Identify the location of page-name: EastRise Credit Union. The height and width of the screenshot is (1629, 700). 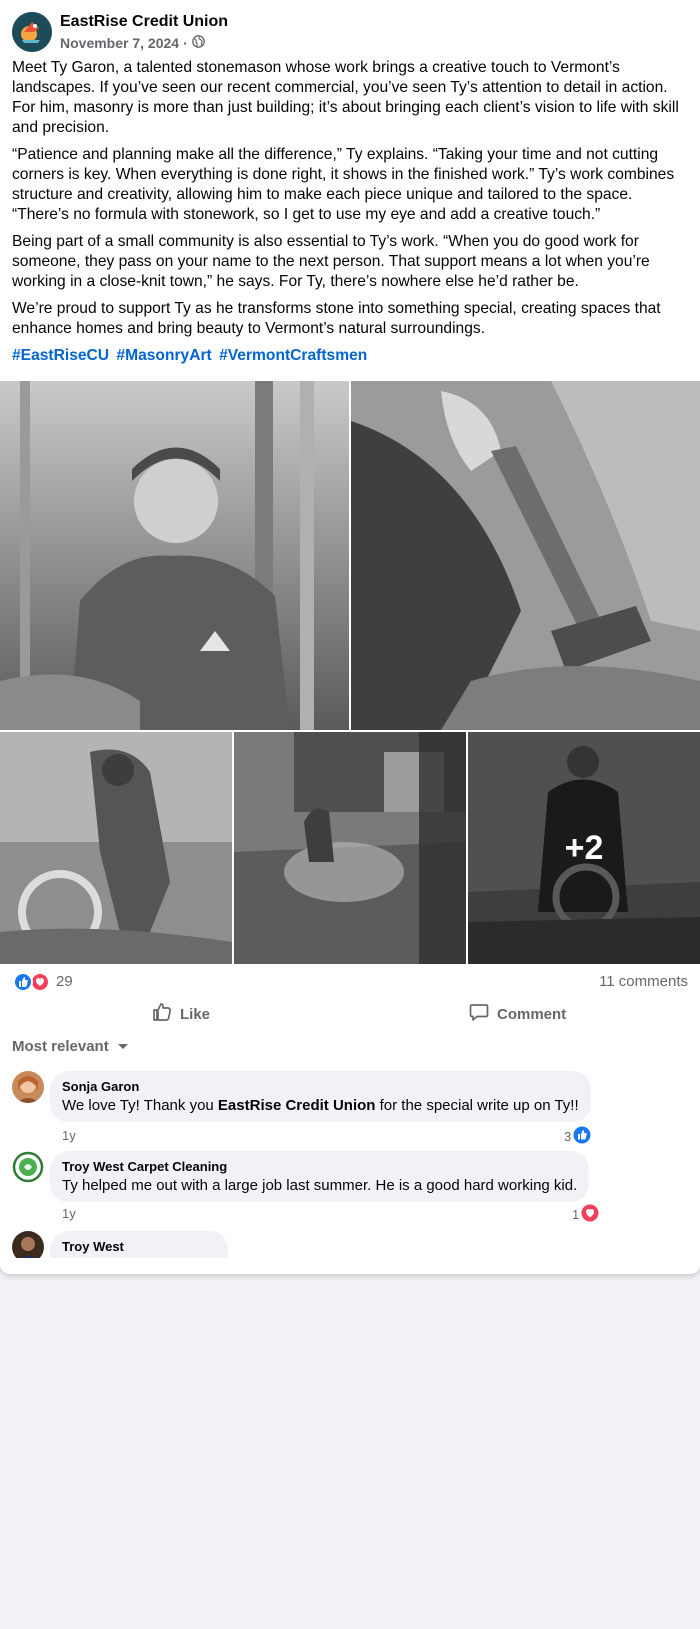
(144, 22).